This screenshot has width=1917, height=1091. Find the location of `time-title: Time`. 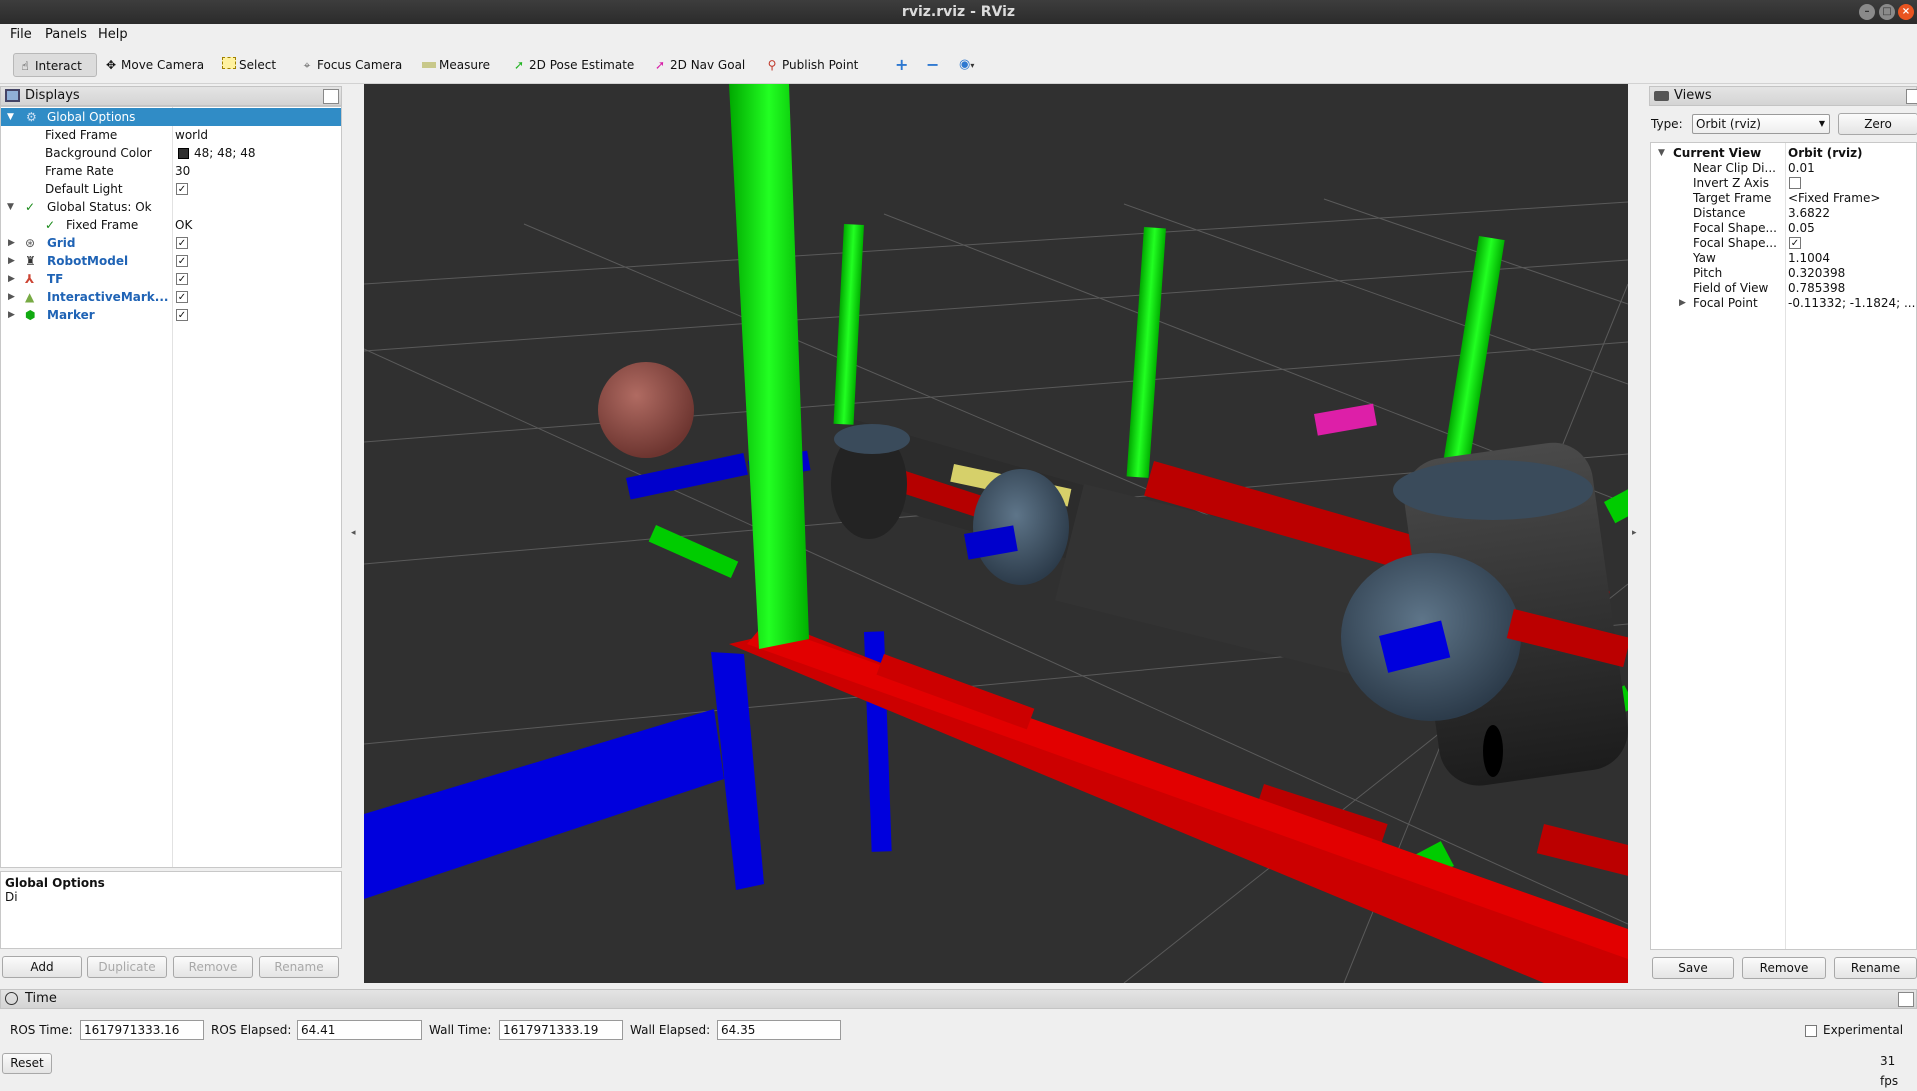

time-title: Time is located at coordinates (41, 998).